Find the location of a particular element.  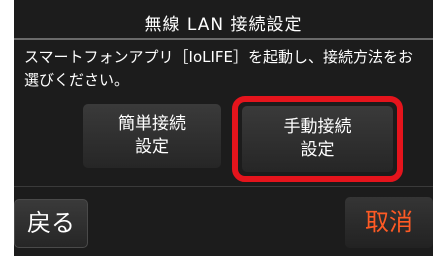

manual-button-label-line2: 設定 is located at coordinates (317, 150).